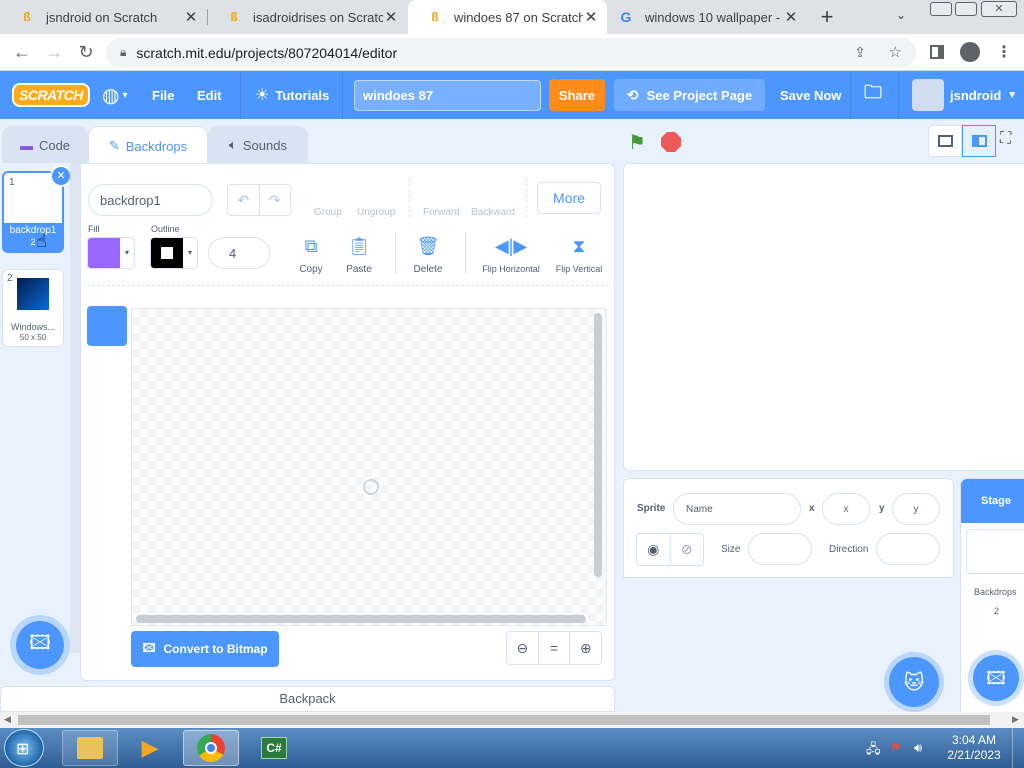  I want to click on scrollbar-thumb, so click(504, 720).